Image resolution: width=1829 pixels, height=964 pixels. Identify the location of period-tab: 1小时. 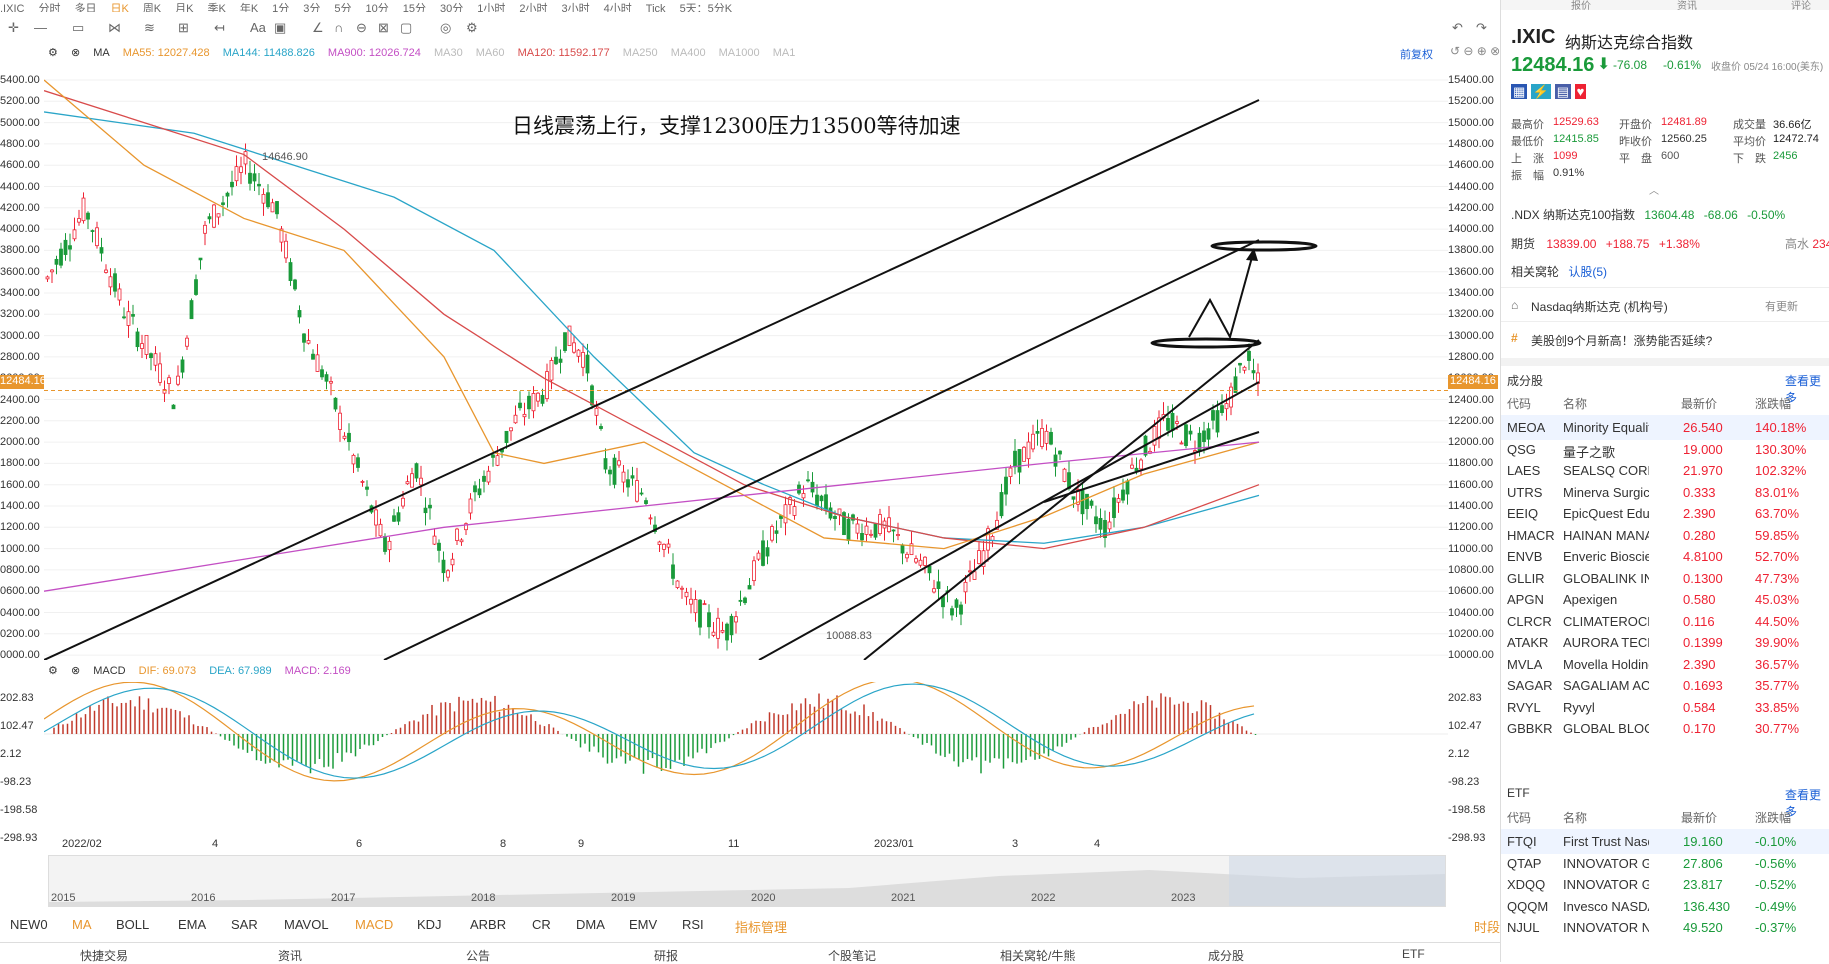
(491, 7).